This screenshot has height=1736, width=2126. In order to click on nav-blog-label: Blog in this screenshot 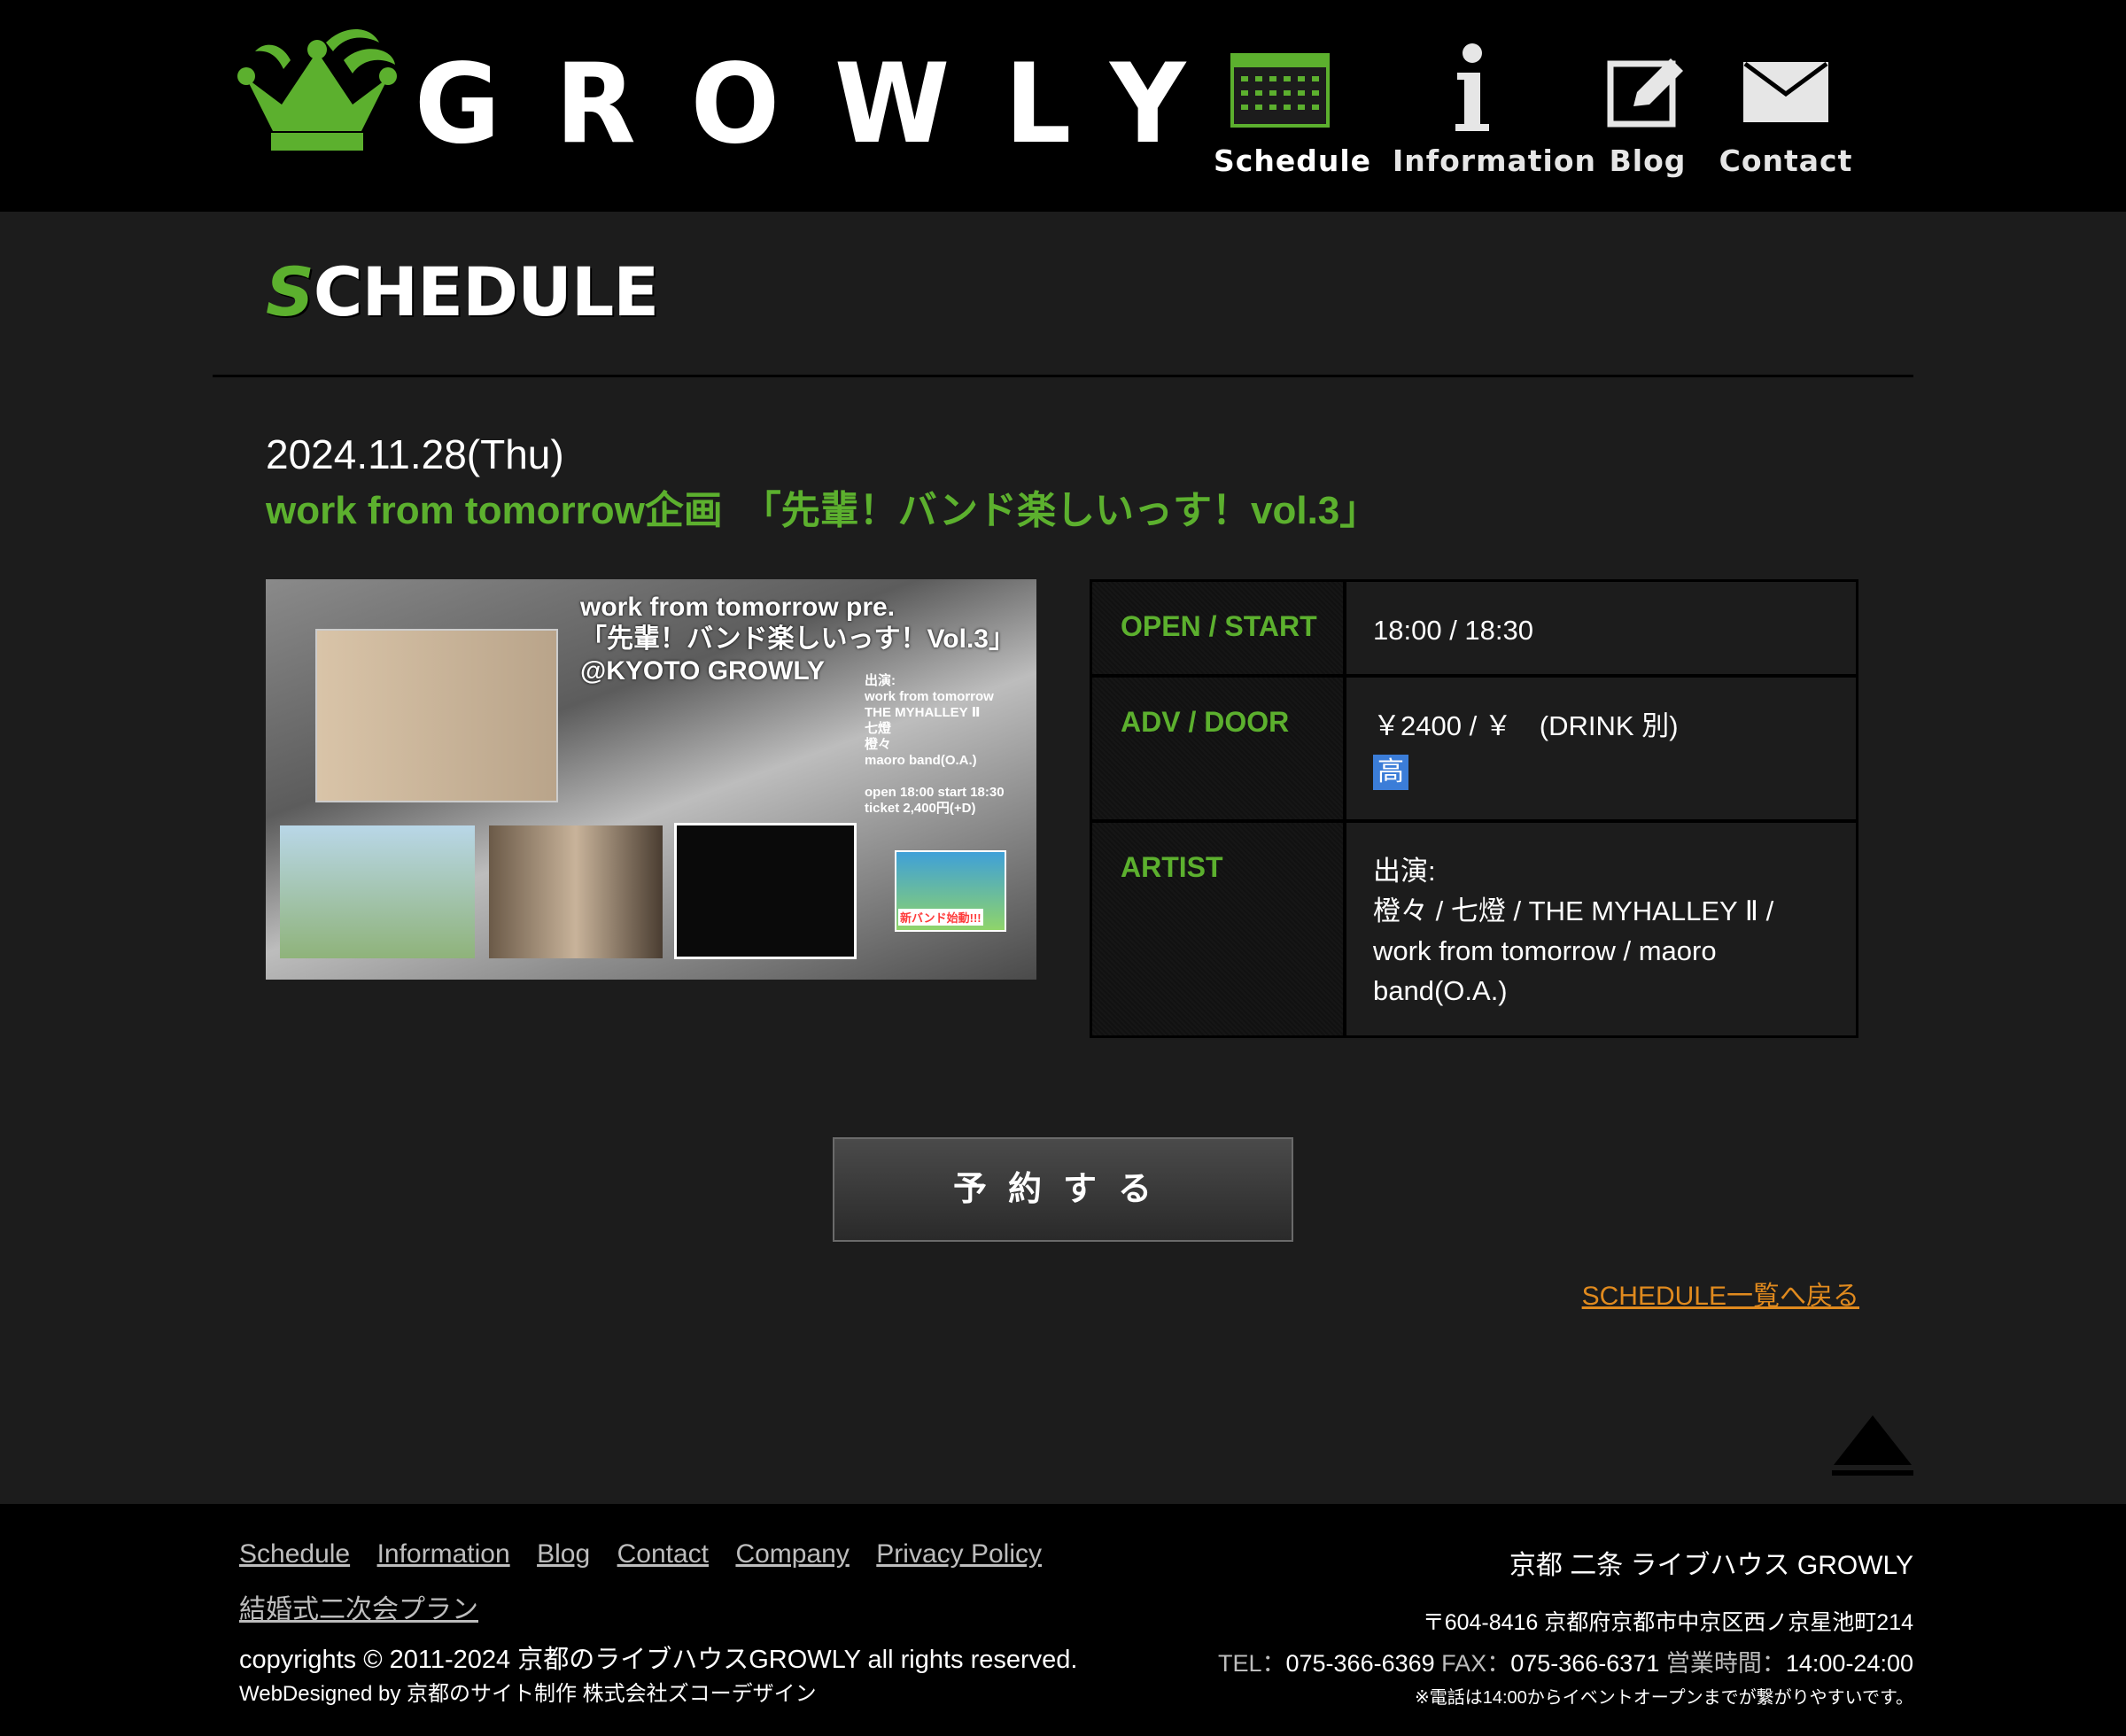, I will do `click(1648, 160)`.